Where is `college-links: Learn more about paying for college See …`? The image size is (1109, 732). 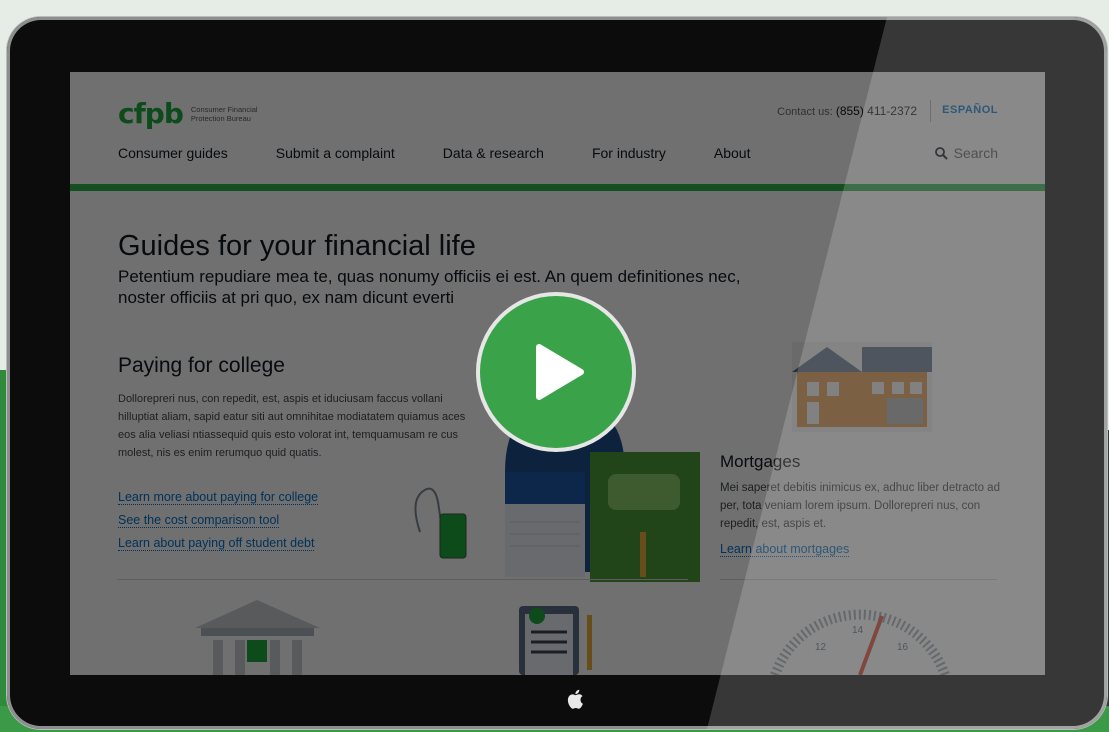
college-links: Learn more about paying for college See … is located at coordinates (218, 524).